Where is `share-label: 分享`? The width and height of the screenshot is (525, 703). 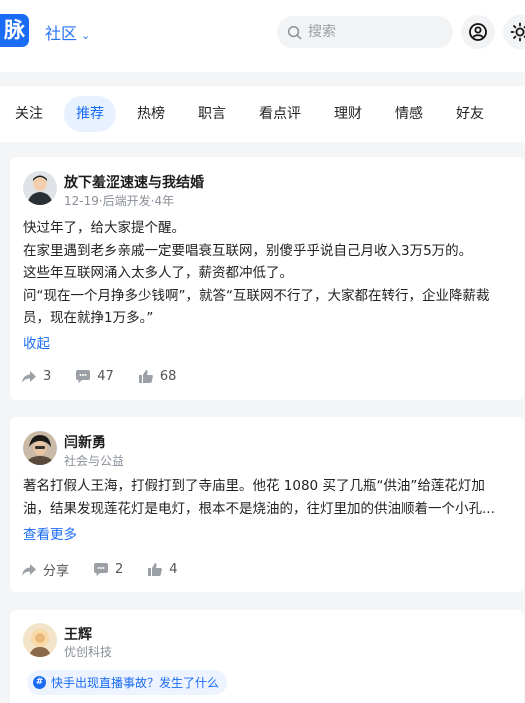 share-label: 分享 is located at coordinates (56, 571).